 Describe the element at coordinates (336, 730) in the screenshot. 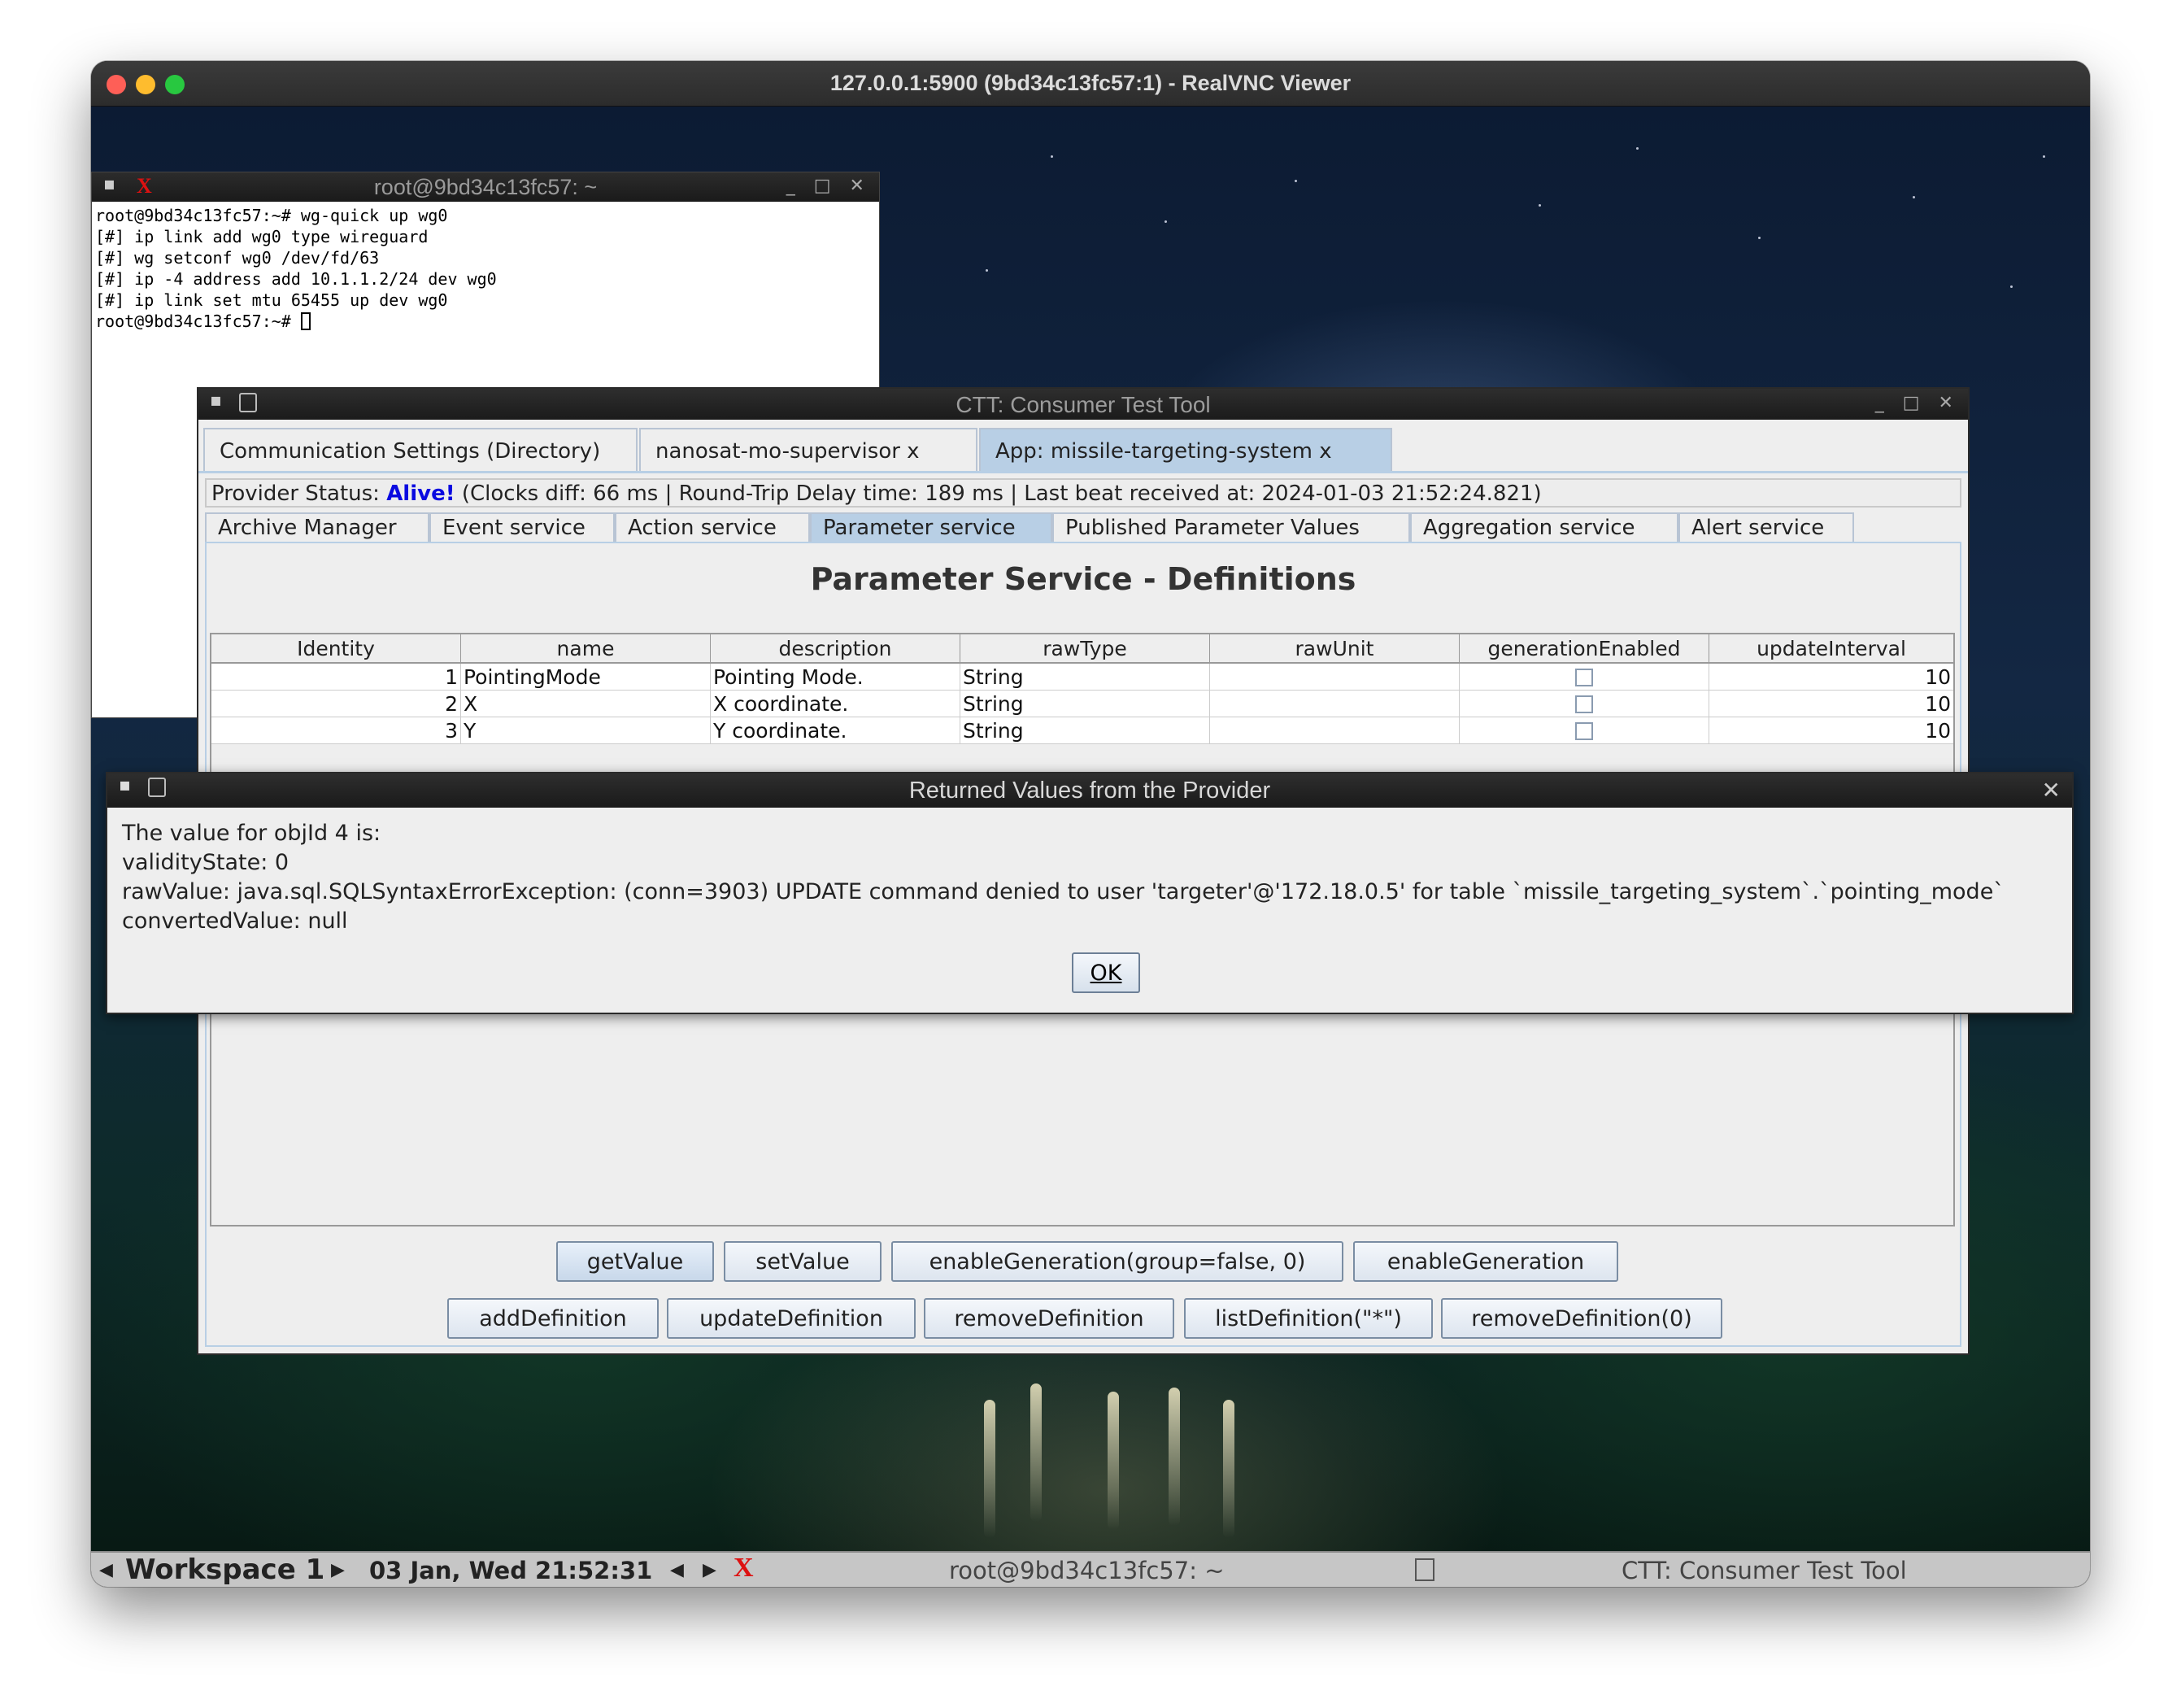

I see `cell-identity: 3` at that location.